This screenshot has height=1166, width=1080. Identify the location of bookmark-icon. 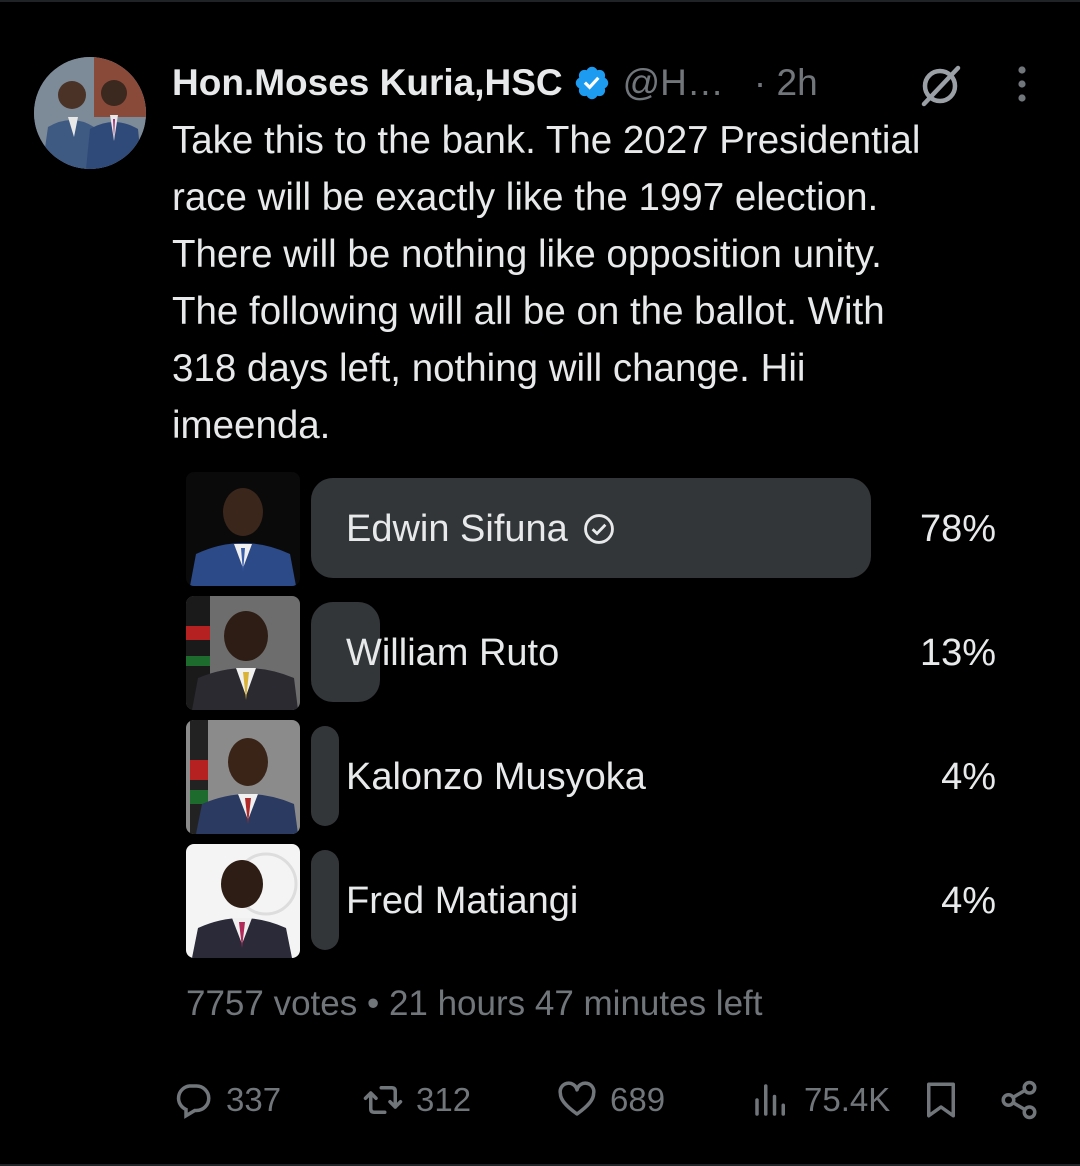
(941, 1100).